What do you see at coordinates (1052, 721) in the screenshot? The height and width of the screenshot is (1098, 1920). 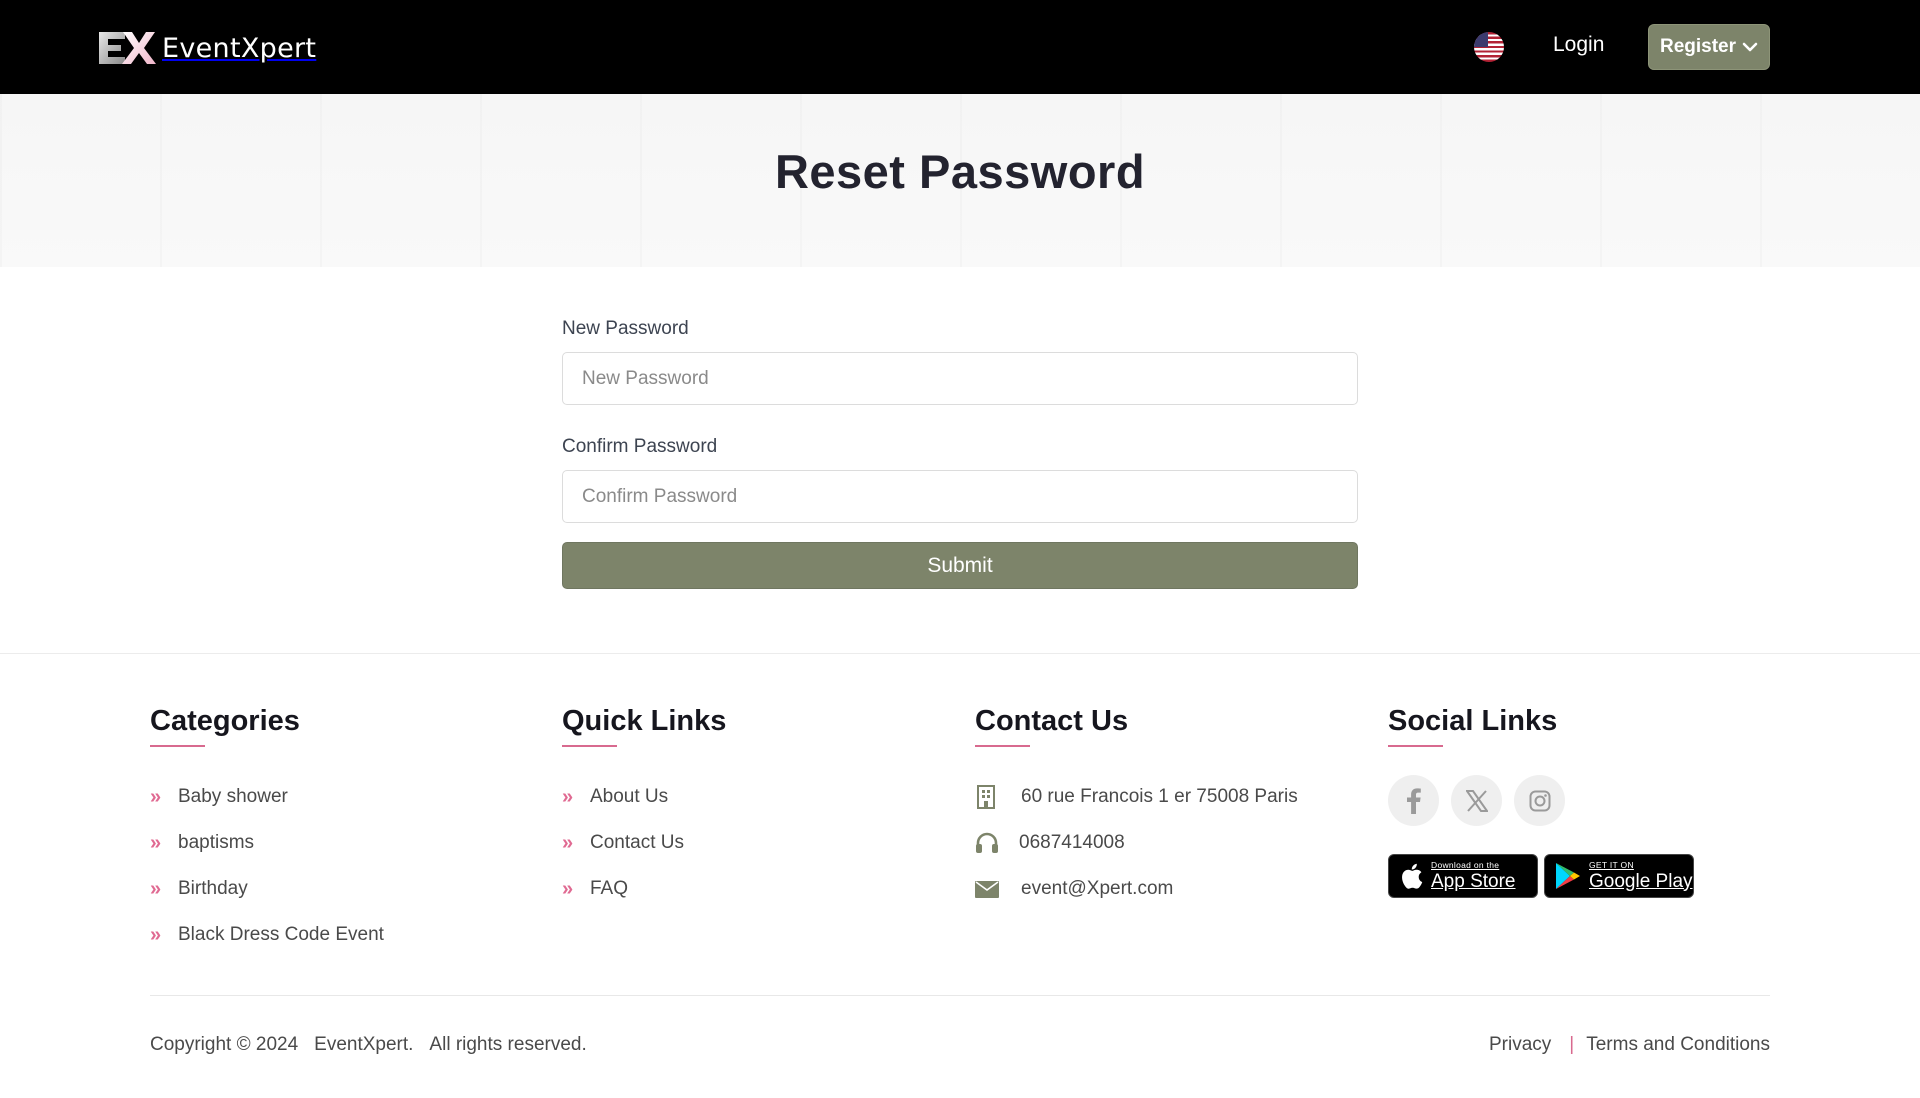 I see `contact-title: Contact Us` at bounding box center [1052, 721].